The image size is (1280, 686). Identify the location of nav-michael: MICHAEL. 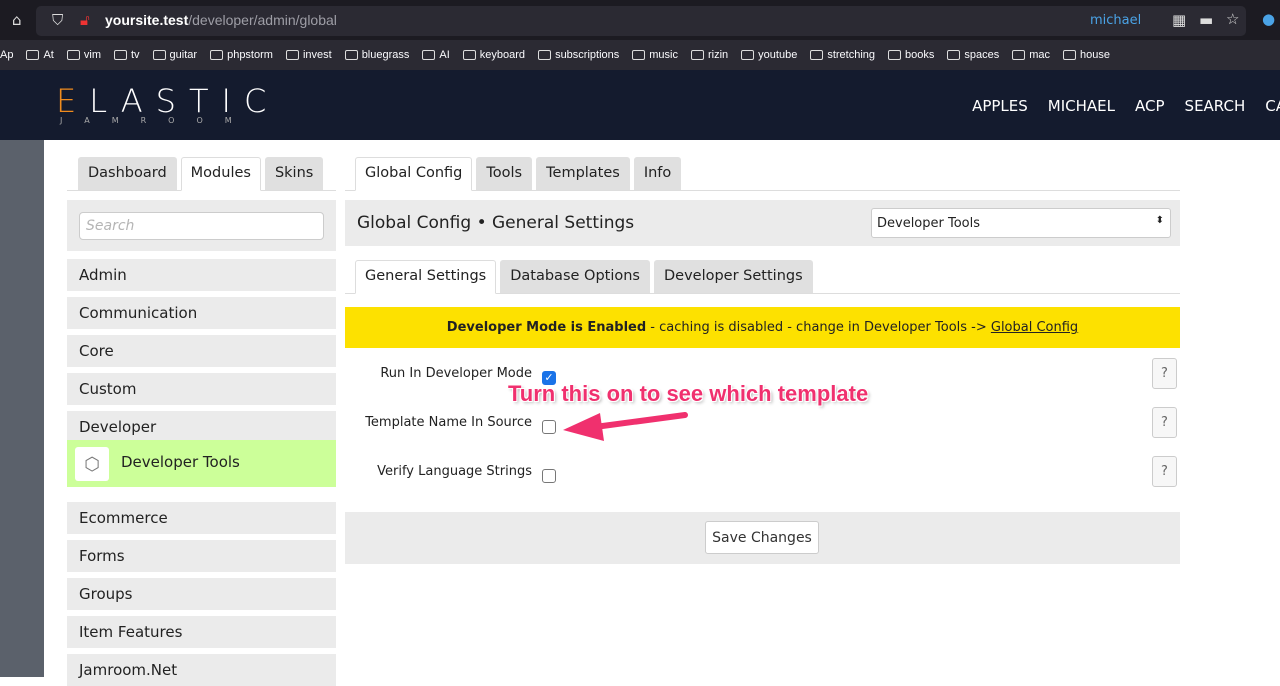
(1081, 106).